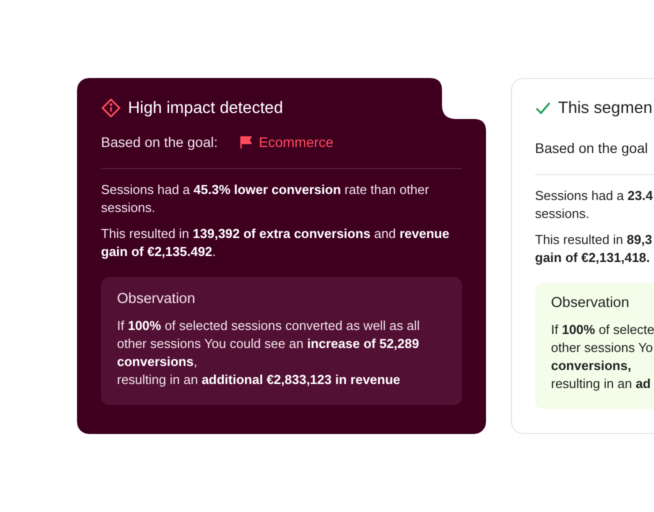  What do you see at coordinates (296, 142) in the screenshot?
I see `goal-name: Ecommerce` at bounding box center [296, 142].